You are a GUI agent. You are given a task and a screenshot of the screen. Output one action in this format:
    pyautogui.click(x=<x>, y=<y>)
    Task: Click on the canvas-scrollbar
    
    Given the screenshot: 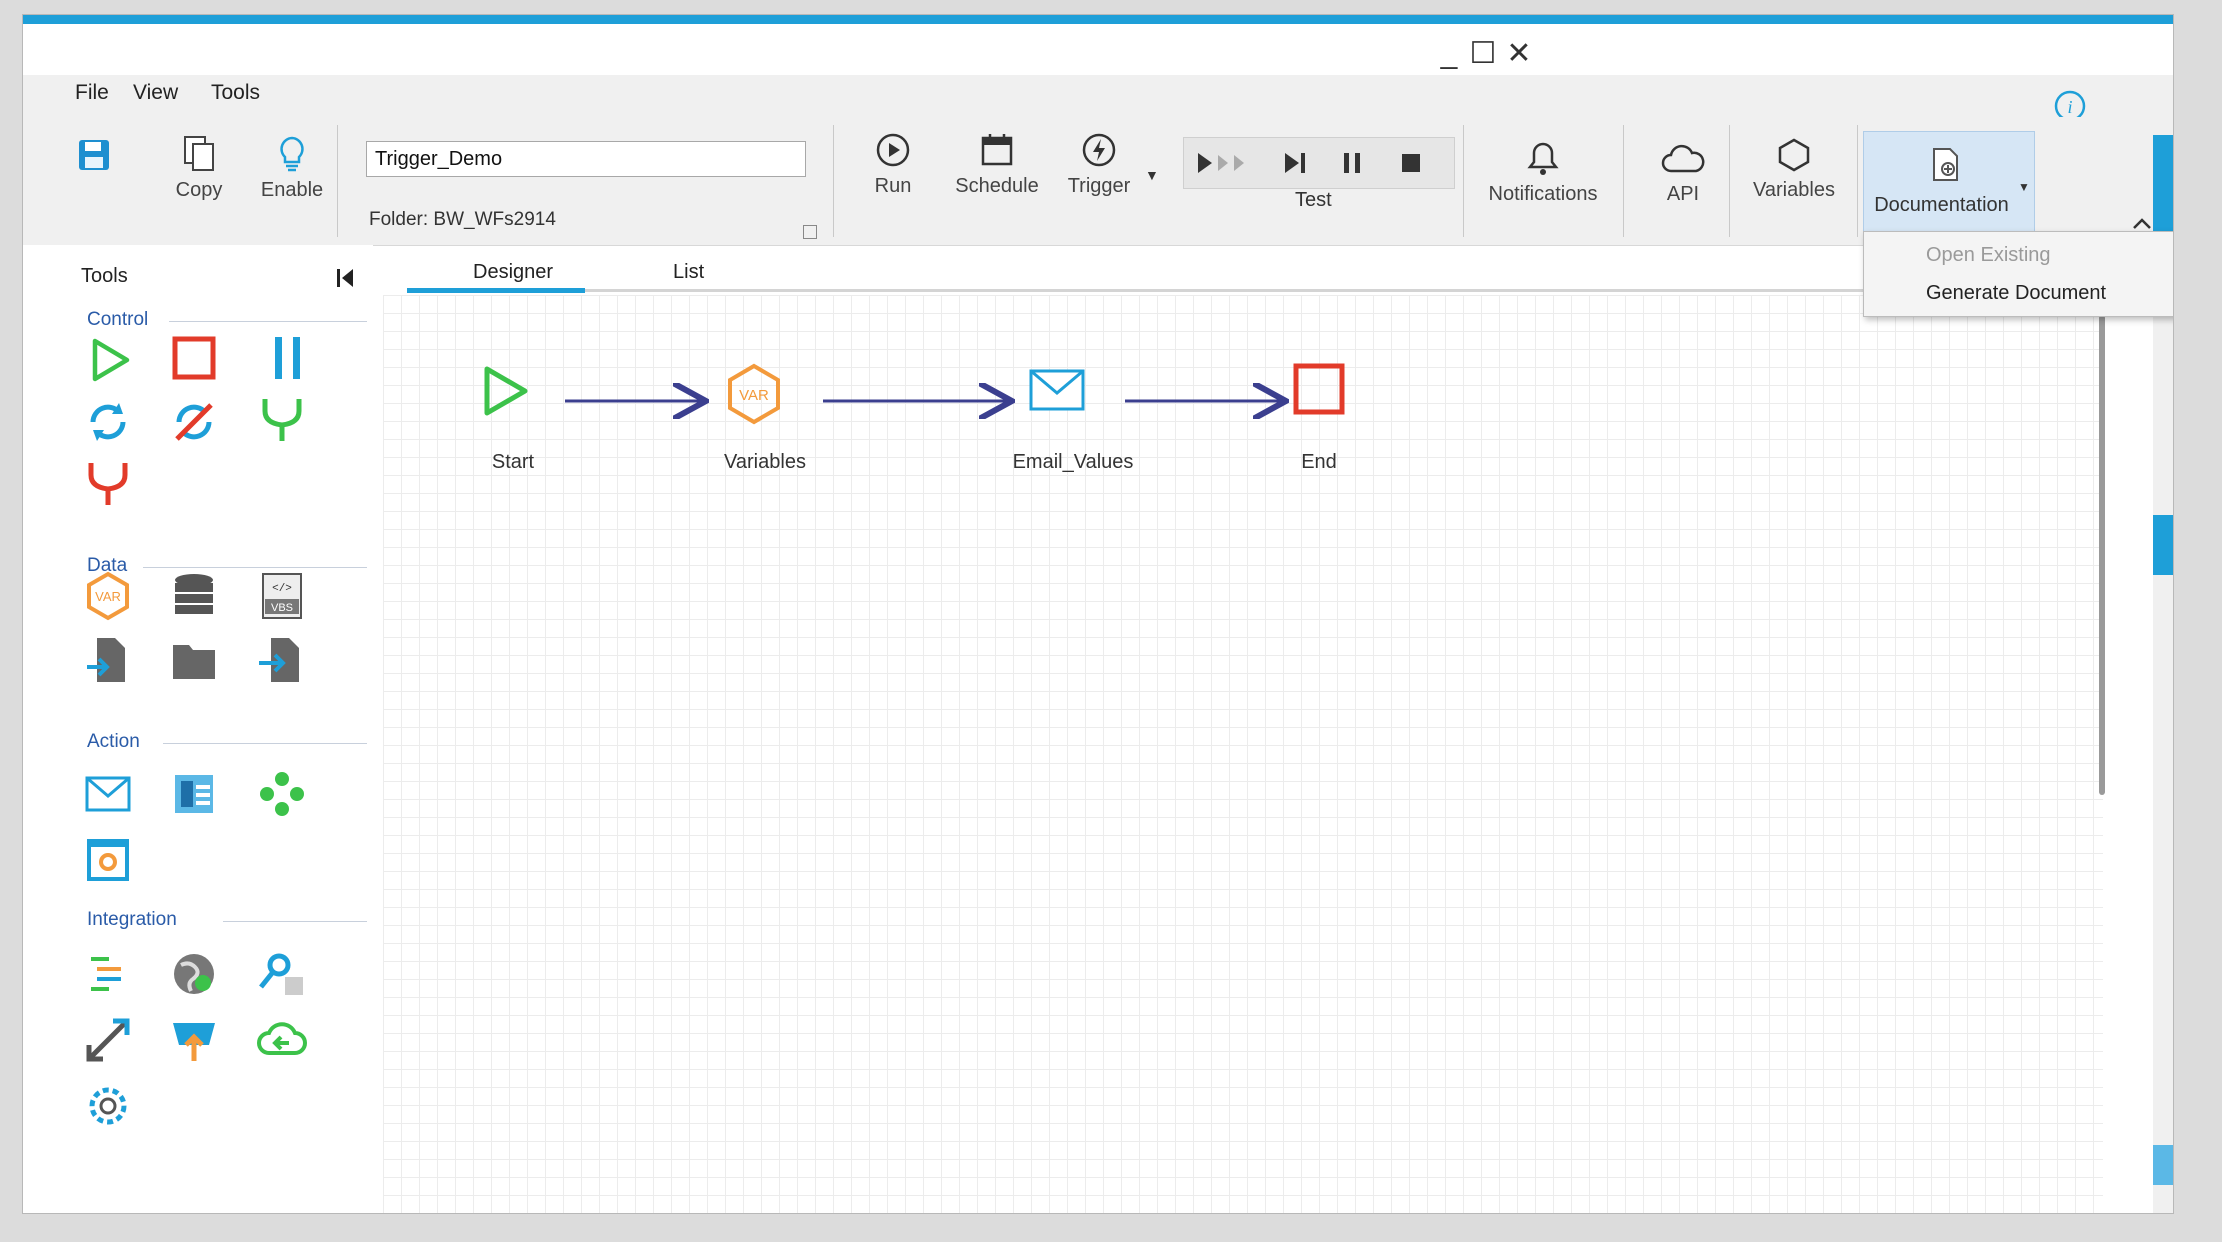 What is the action you would take?
    pyautogui.click(x=2102, y=555)
    